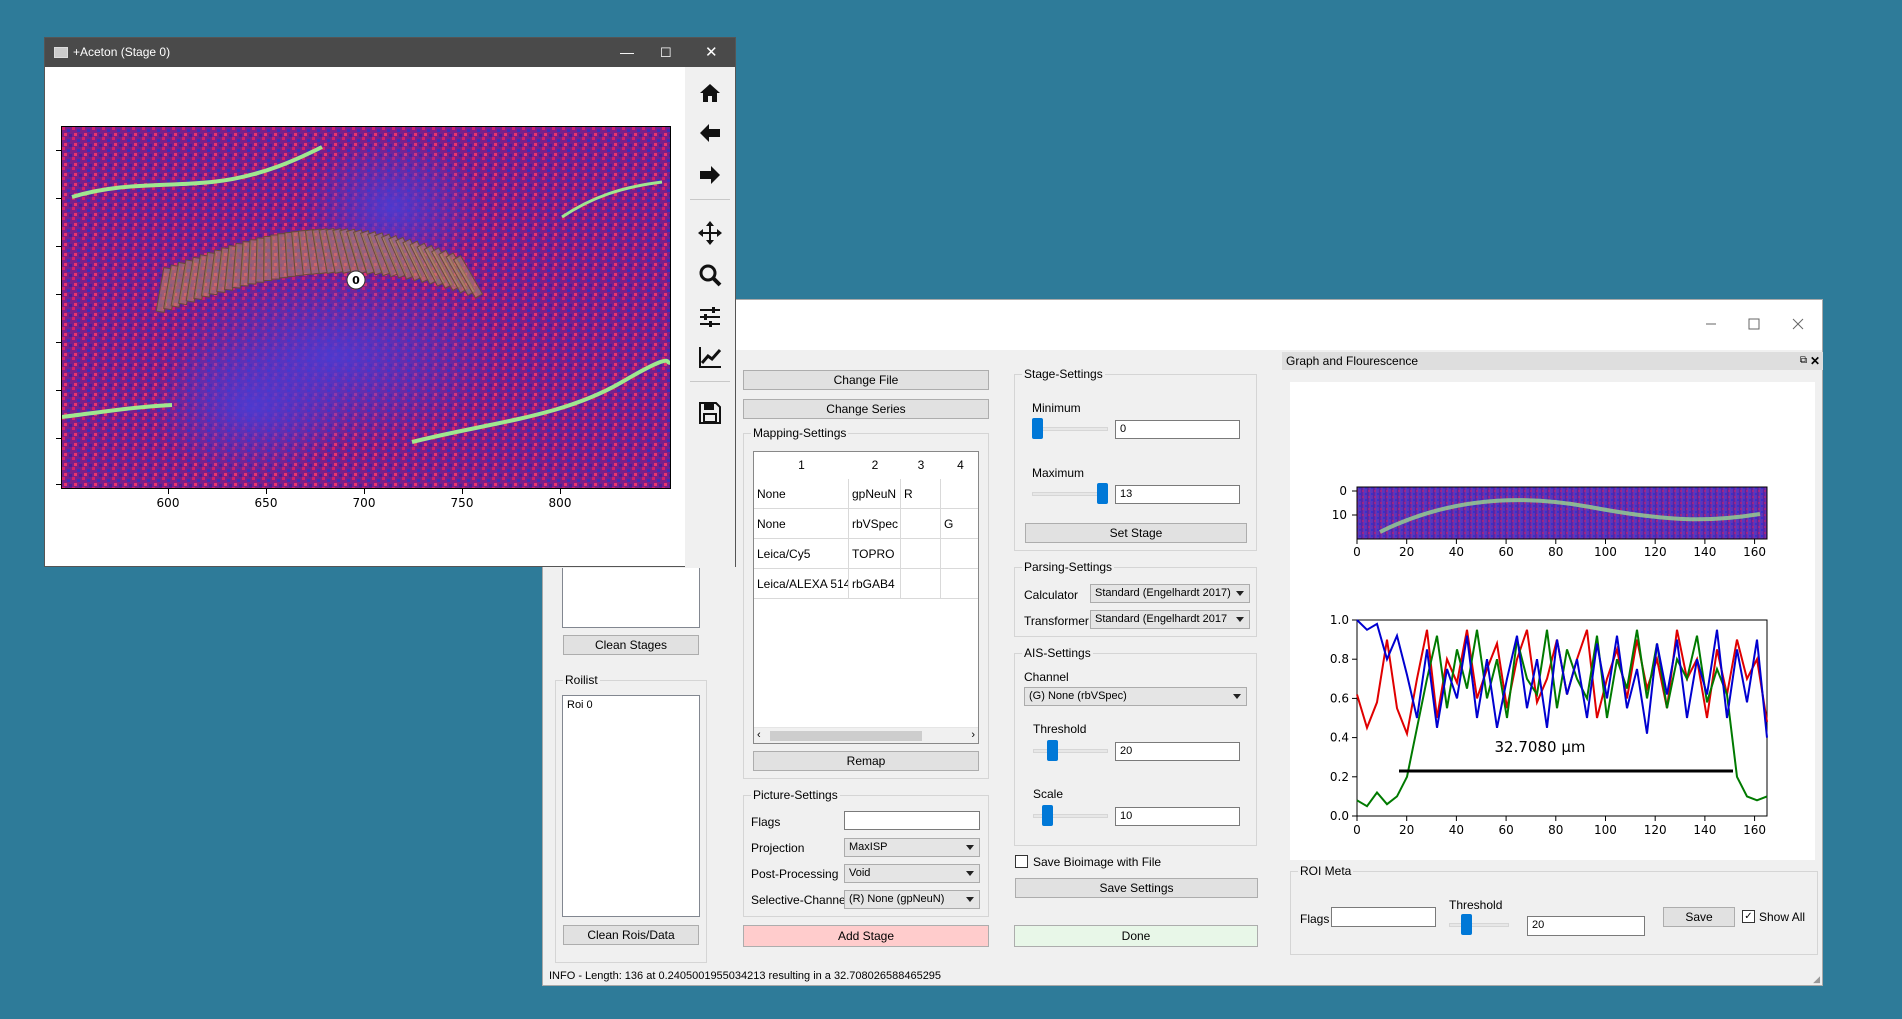  What do you see at coordinates (912, 820) in the screenshot?
I see `flags-field` at bounding box center [912, 820].